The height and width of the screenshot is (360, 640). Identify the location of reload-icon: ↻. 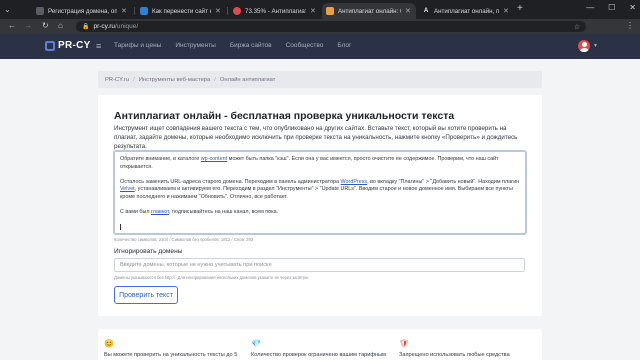
(45, 26).